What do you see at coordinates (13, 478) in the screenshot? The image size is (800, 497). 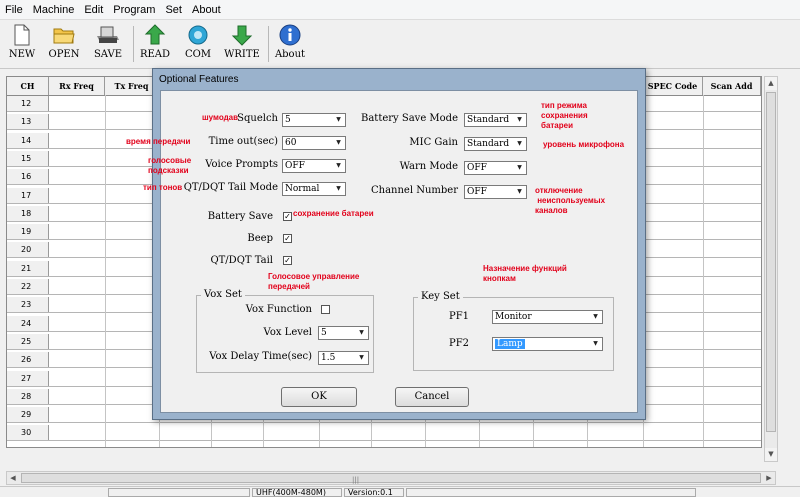 I see `scroll-left-icon: ◀` at bounding box center [13, 478].